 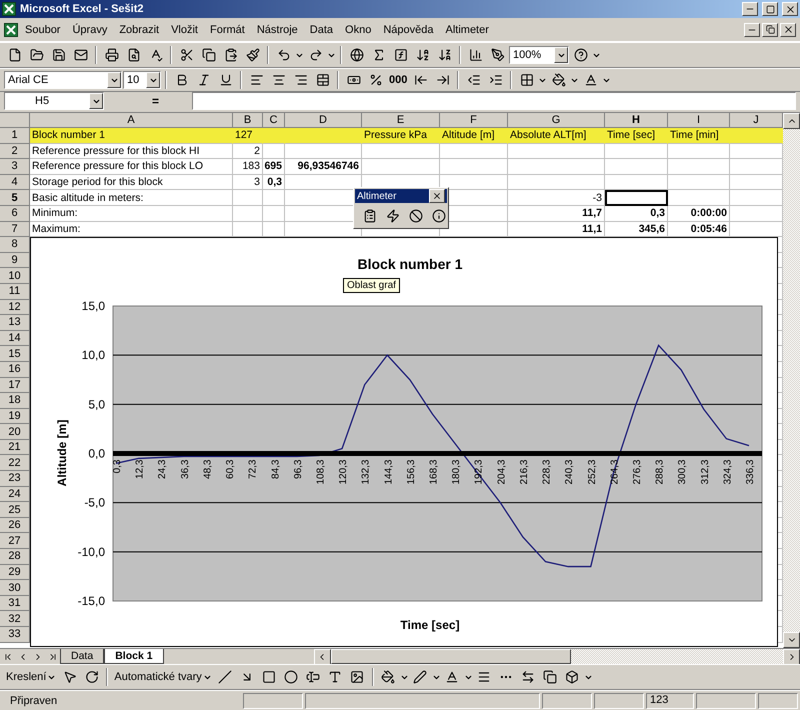 I want to click on row-header: 18, so click(x=15, y=401).